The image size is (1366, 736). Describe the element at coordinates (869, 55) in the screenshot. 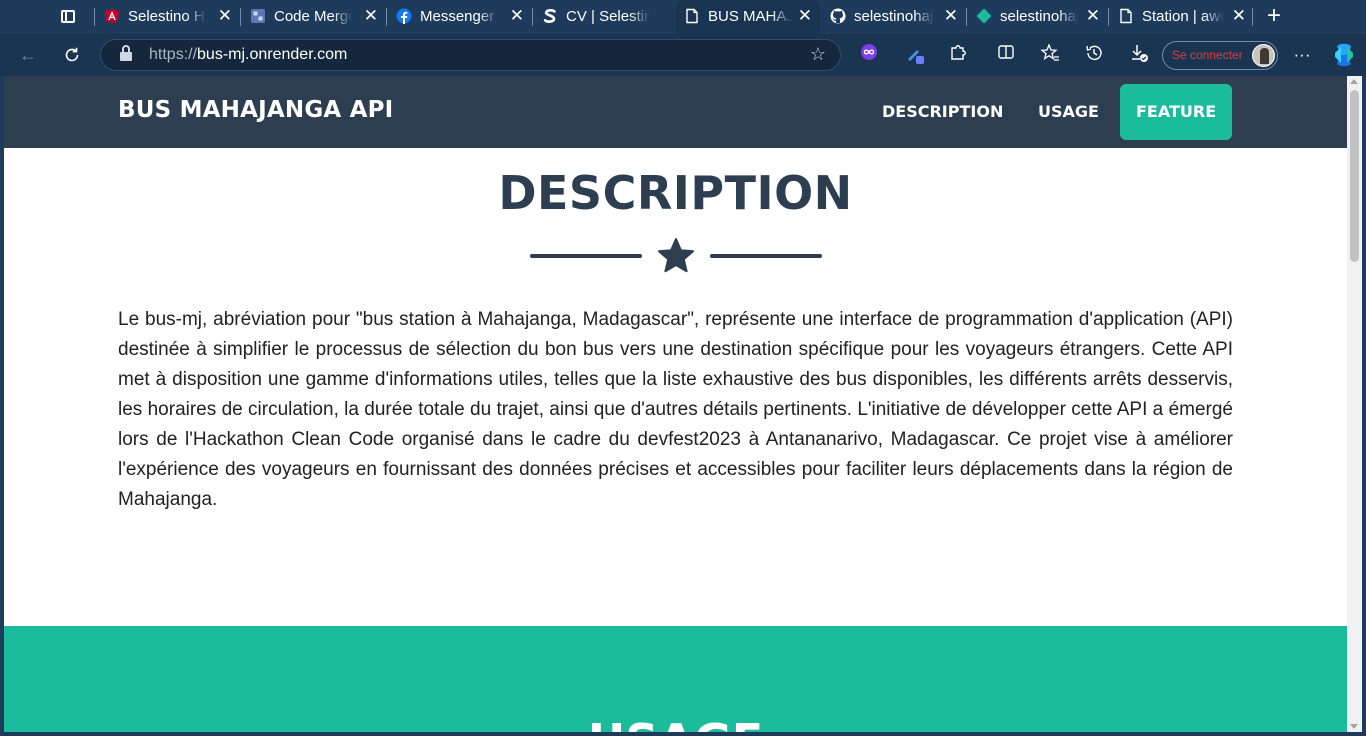

I see `extension-infinity-icon` at that location.